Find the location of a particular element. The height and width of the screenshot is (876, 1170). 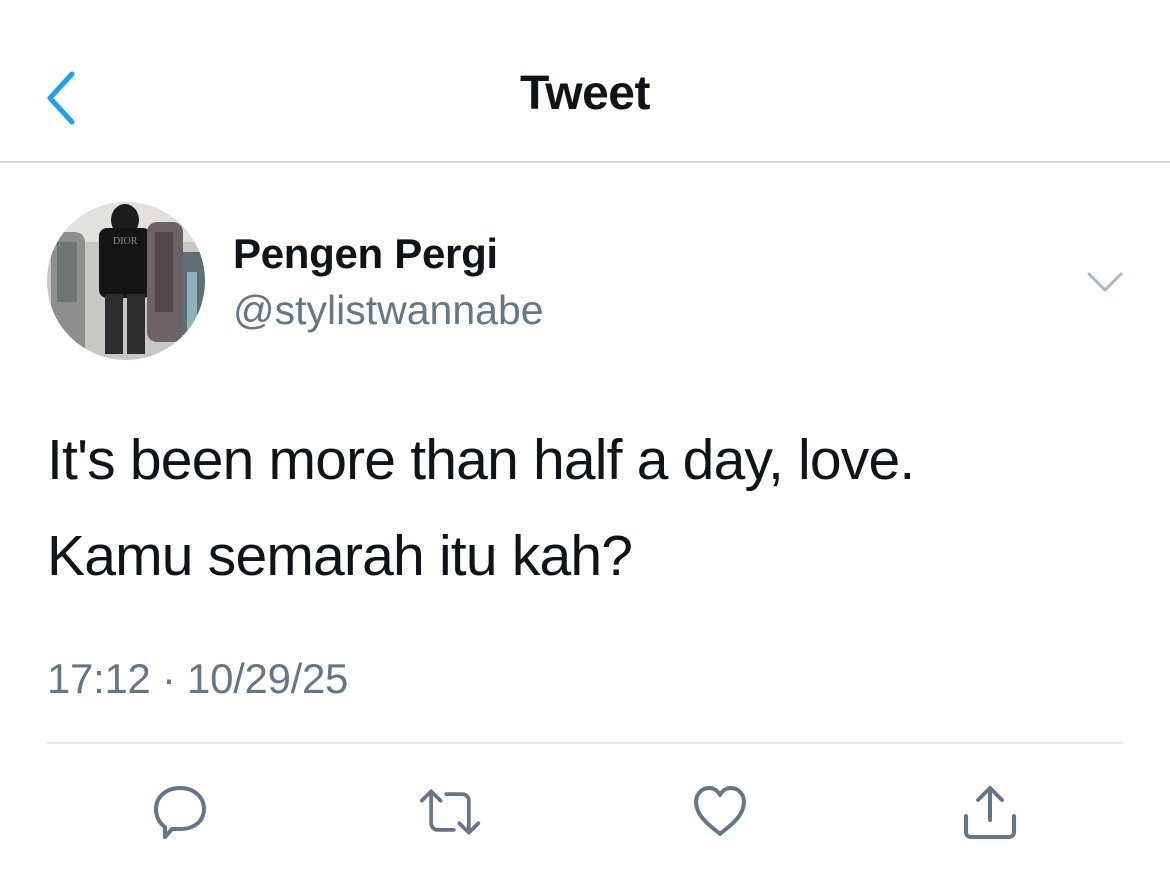

share-icon is located at coordinates (990, 812).